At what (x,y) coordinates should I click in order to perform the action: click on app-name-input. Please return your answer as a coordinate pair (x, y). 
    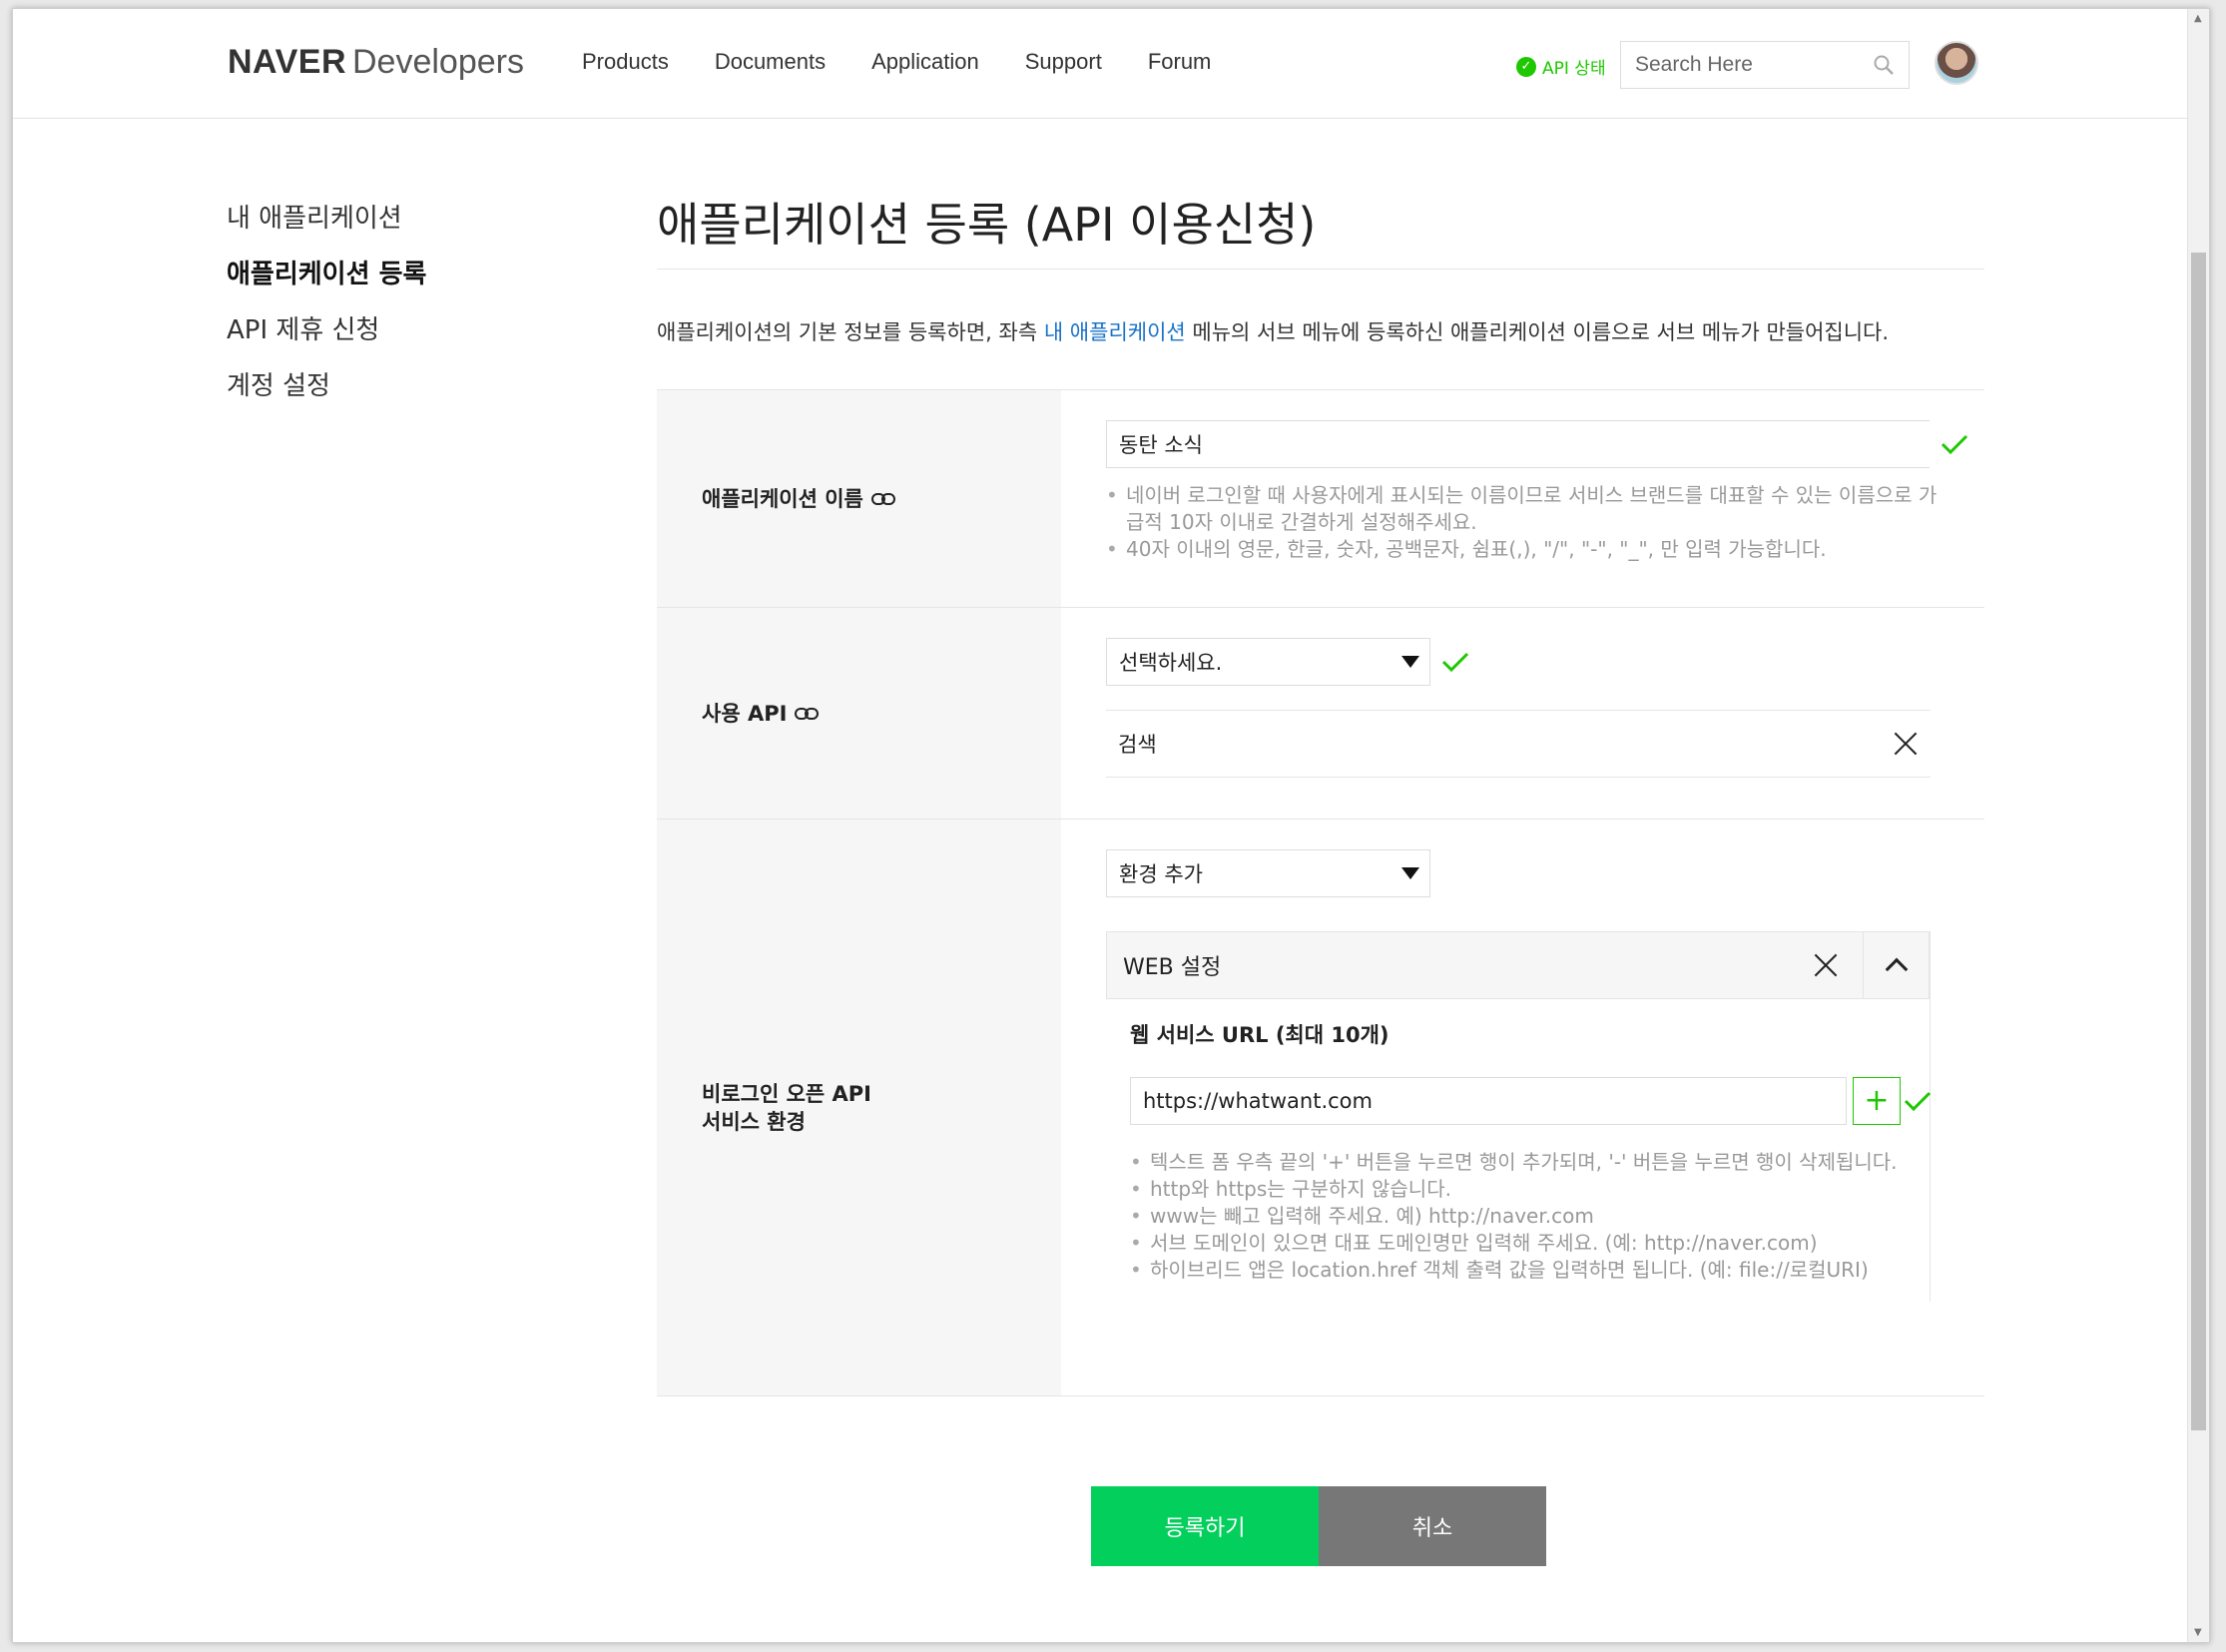
    Looking at the image, I should click on (1518, 444).